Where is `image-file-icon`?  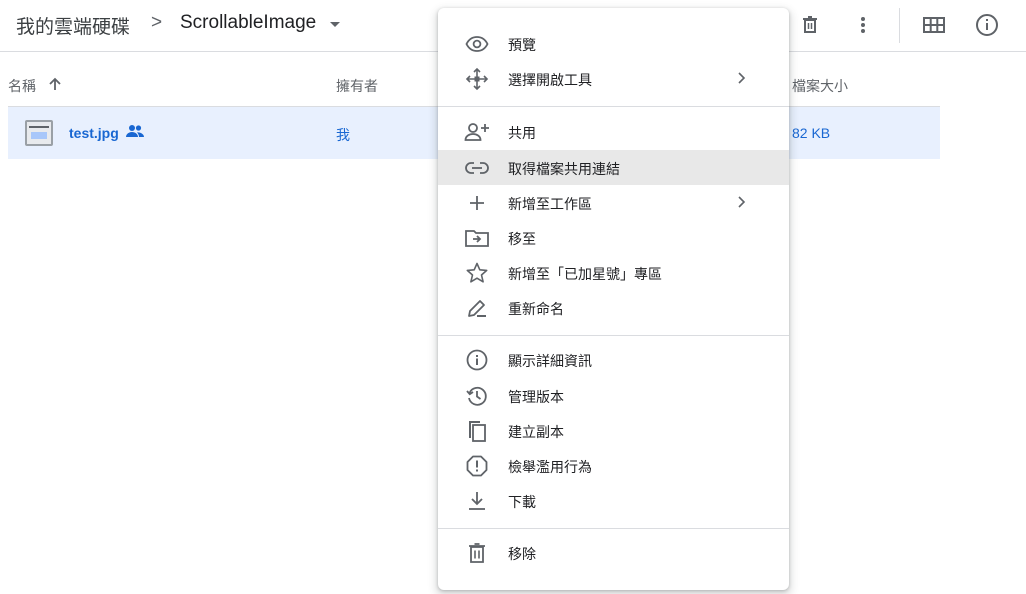
image-file-icon is located at coordinates (39, 133).